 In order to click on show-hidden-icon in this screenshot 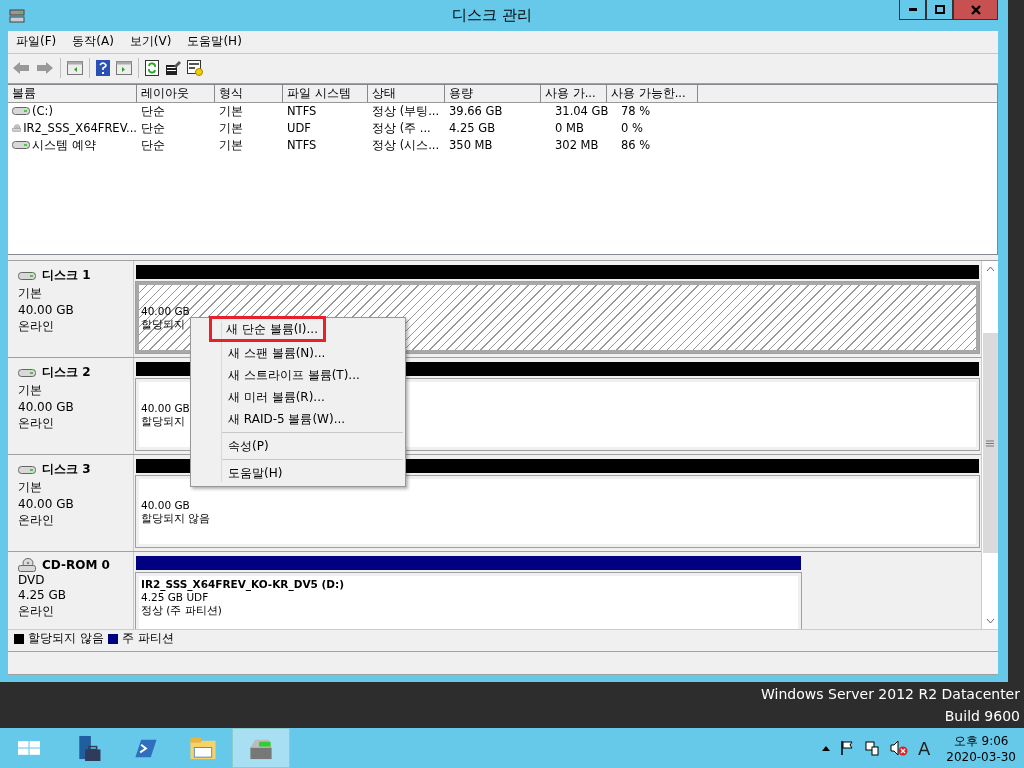, I will do `click(825, 748)`.